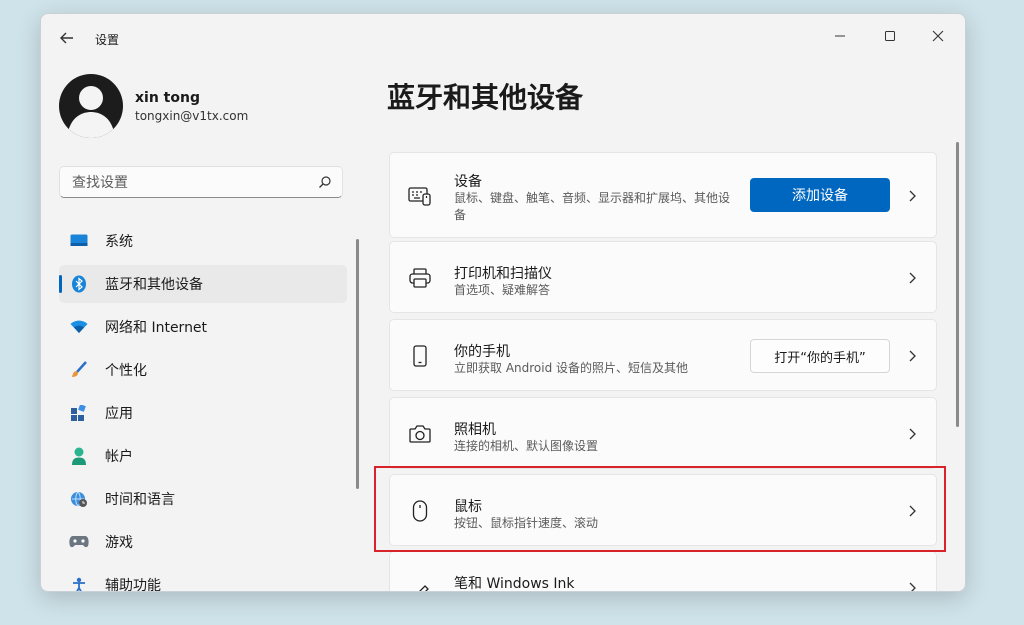 The image size is (1024, 625). I want to click on close-icon, so click(938, 36).